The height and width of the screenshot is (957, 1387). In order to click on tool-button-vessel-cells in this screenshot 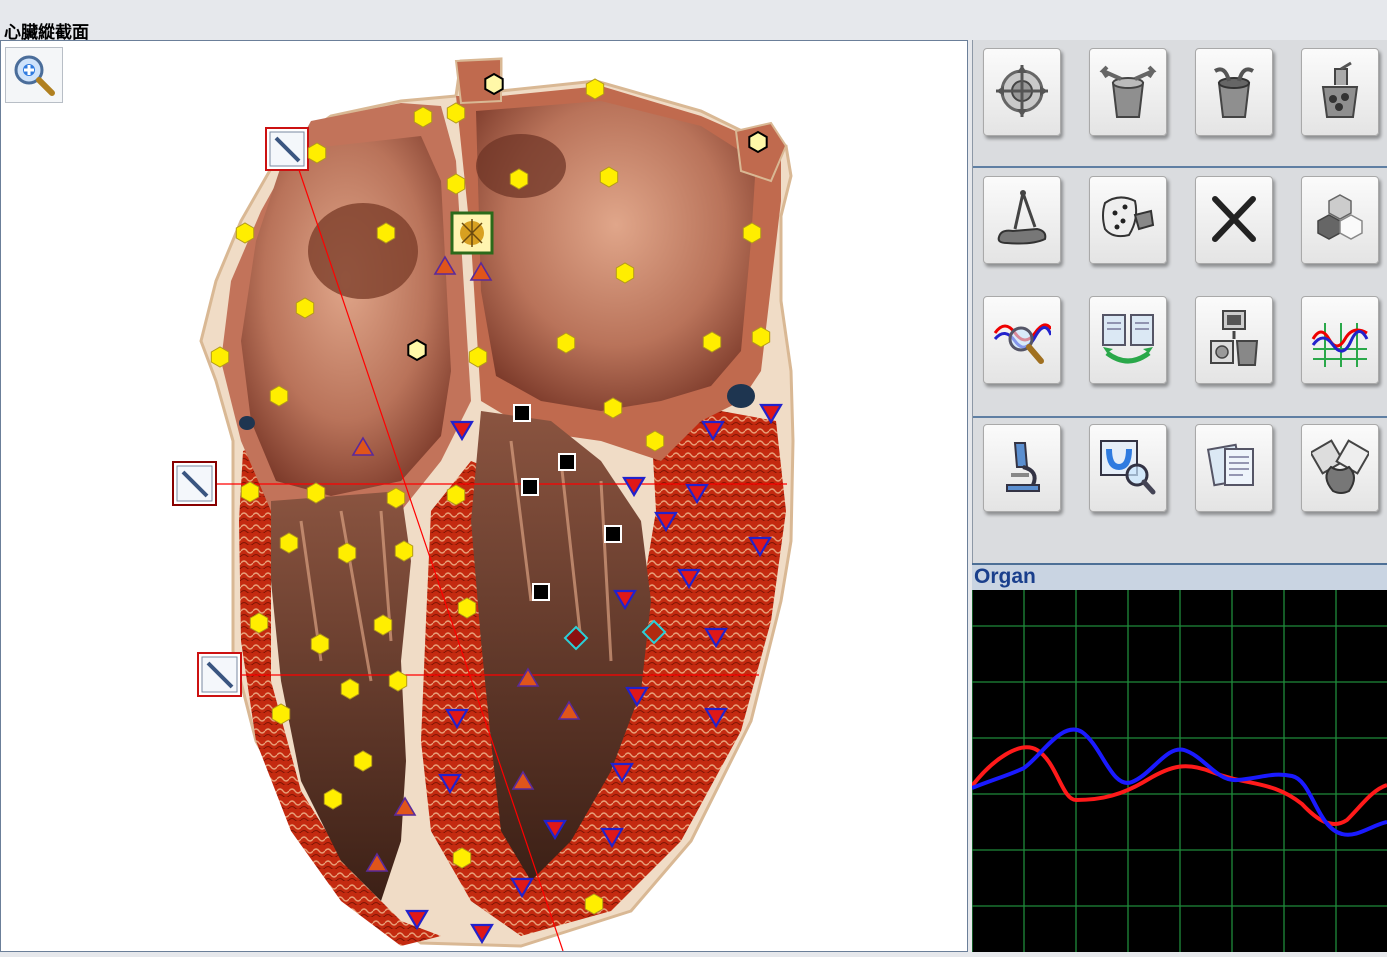, I will do `click(1340, 92)`.